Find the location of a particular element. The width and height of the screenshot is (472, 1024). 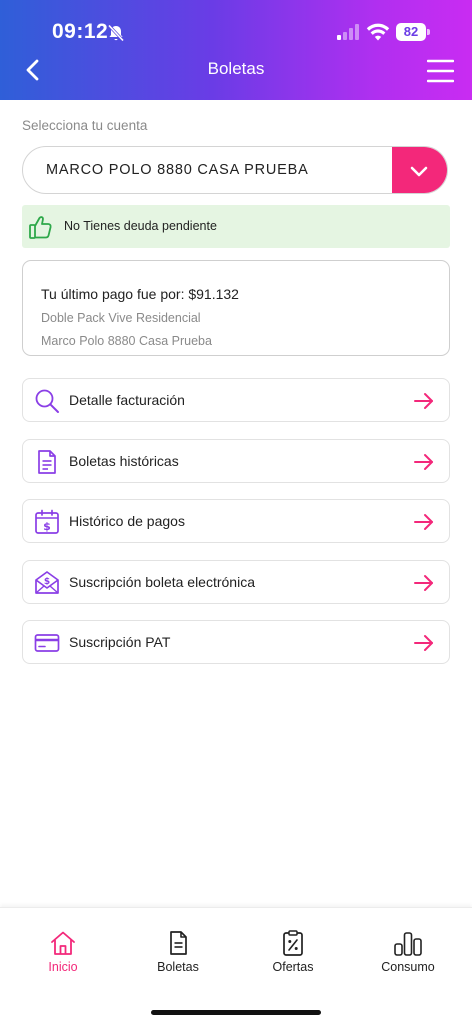

menu-item-suscripcion-boleta-electronica: $ Suscripción boleta electrónica is located at coordinates (236, 582).